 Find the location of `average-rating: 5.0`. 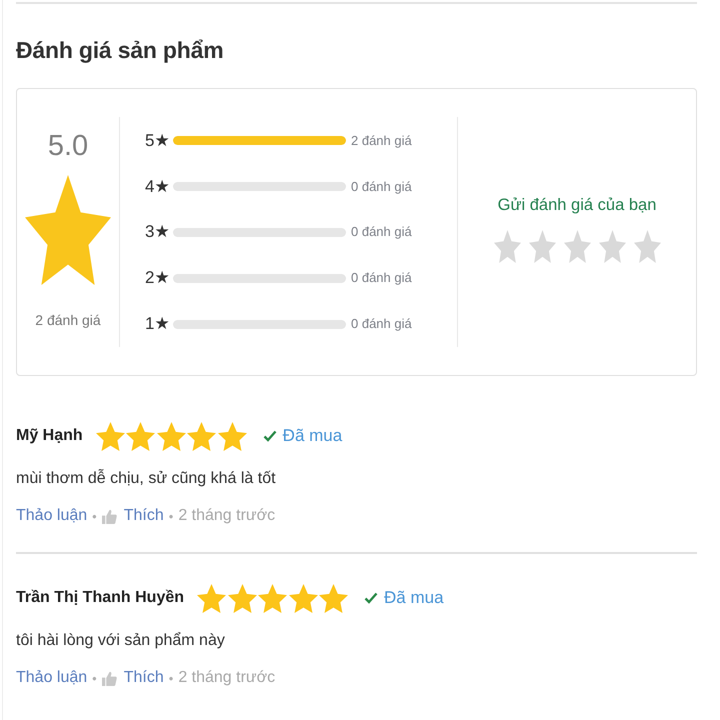

average-rating: 5.0 is located at coordinates (68, 146).